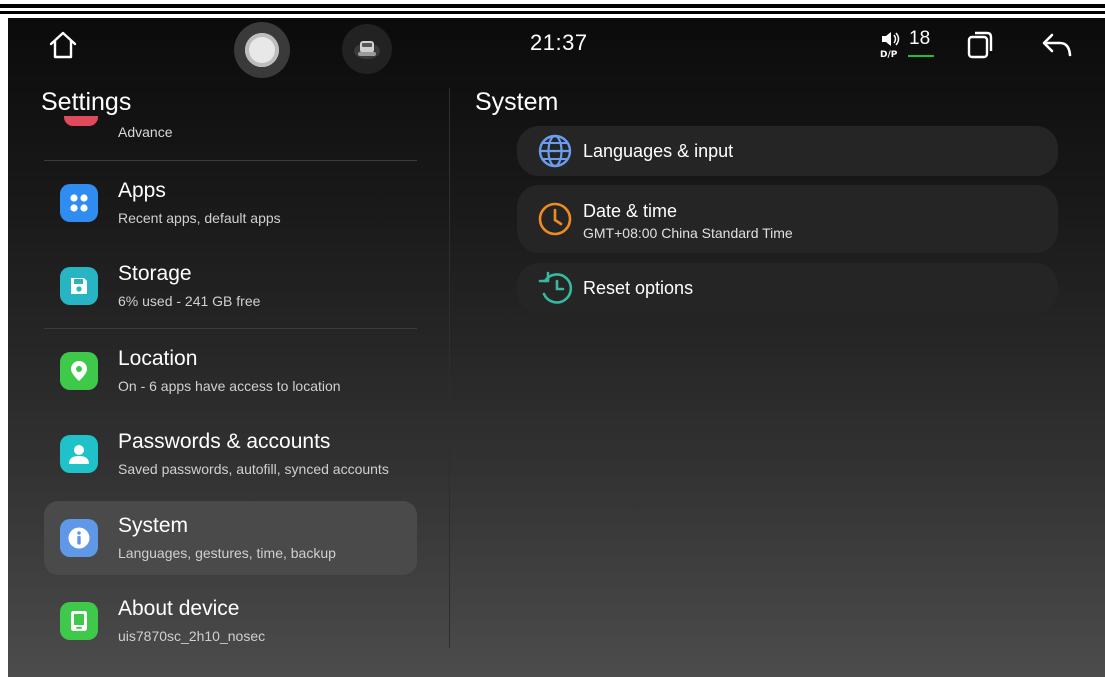  I want to click on item-title: System, so click(153, 525).